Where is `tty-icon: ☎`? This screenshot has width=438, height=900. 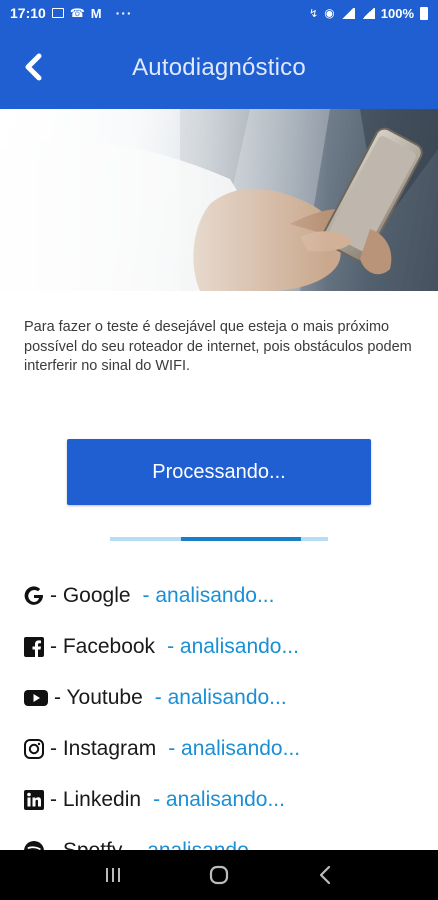
tty-icon: ☎ is located at coordinates (77, 13).